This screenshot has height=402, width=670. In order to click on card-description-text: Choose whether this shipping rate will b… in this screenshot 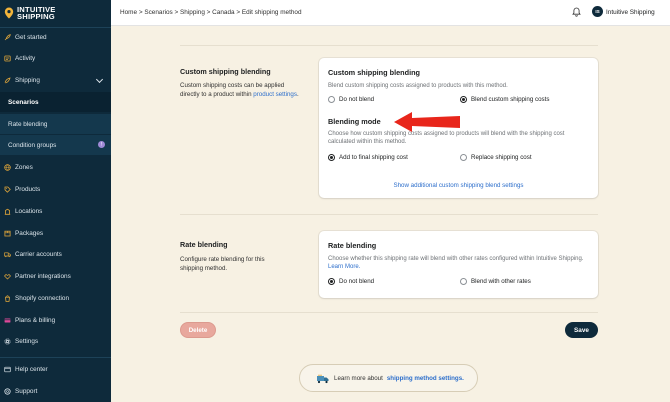, I will do `click(456, 259)`.